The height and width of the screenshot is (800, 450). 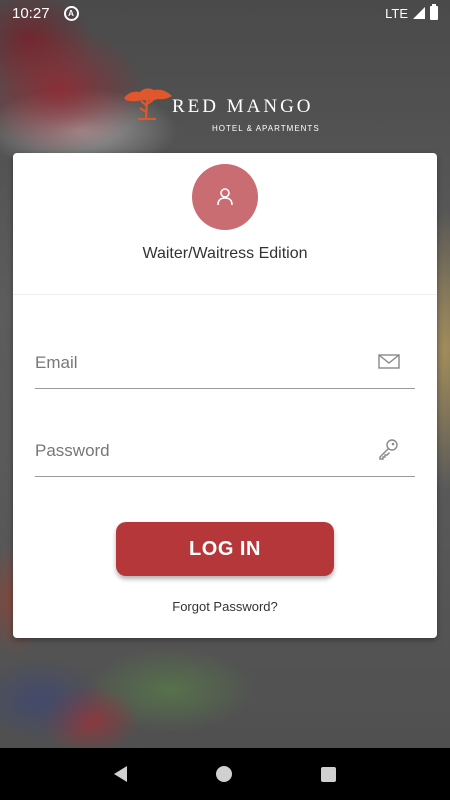 What do you see at coordinates (225, 294) in the screenshot?
I see `divider` at bounding box center [225, 294].